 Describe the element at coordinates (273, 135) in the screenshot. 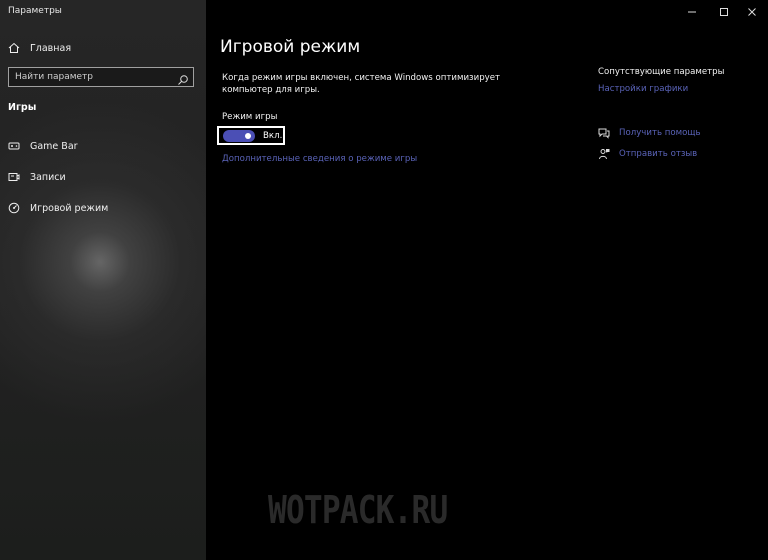

I see `toggle-state-text: Вкл.` at that location.